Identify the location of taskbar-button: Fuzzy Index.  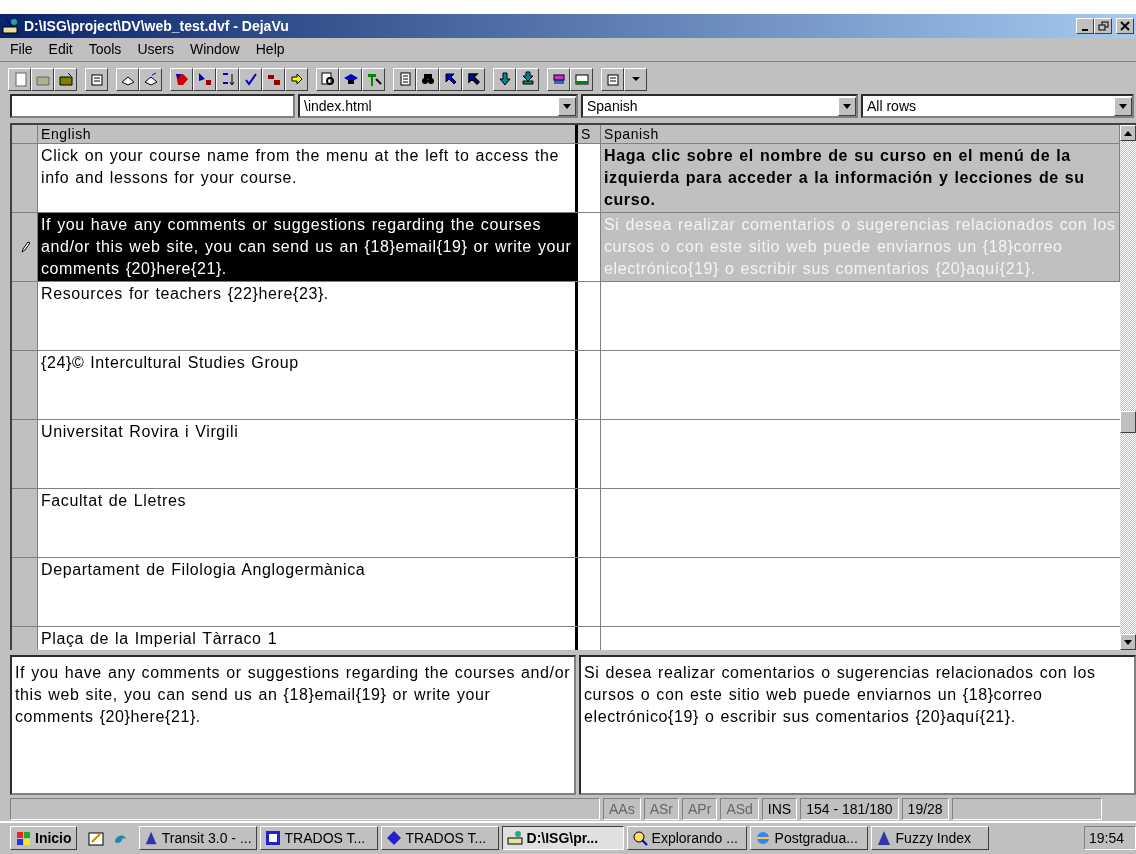
(929, 838).